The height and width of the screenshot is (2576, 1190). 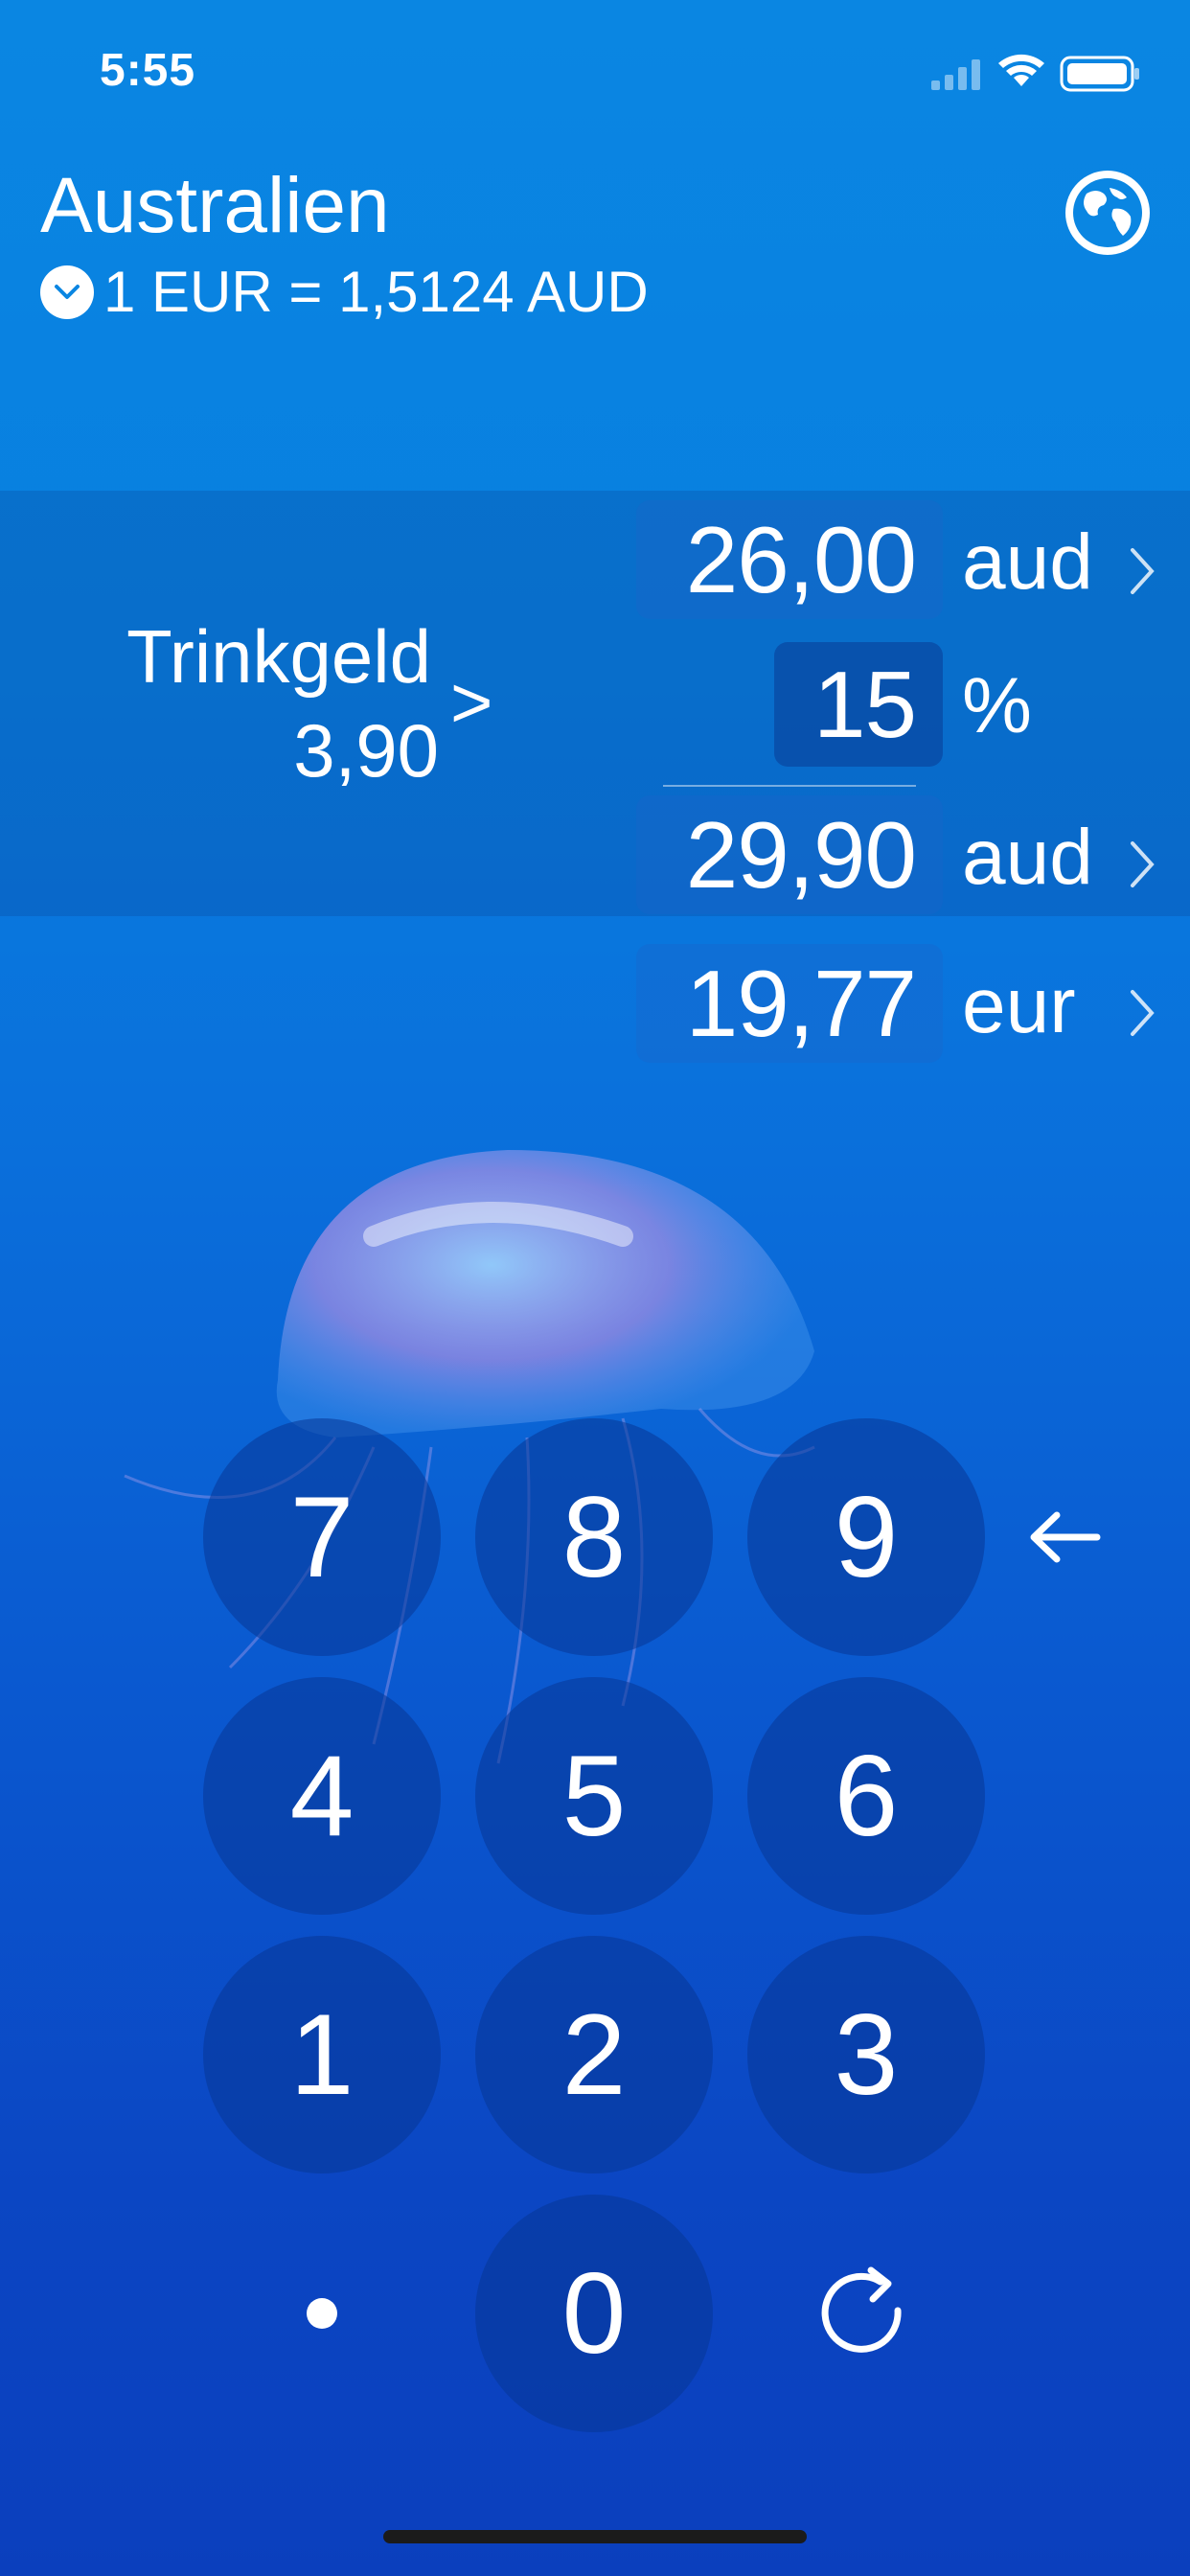 What do you see at coordinates (215, 206) in the screenshot?
I see `country-title: Australien` at bounding box center [215, 206].